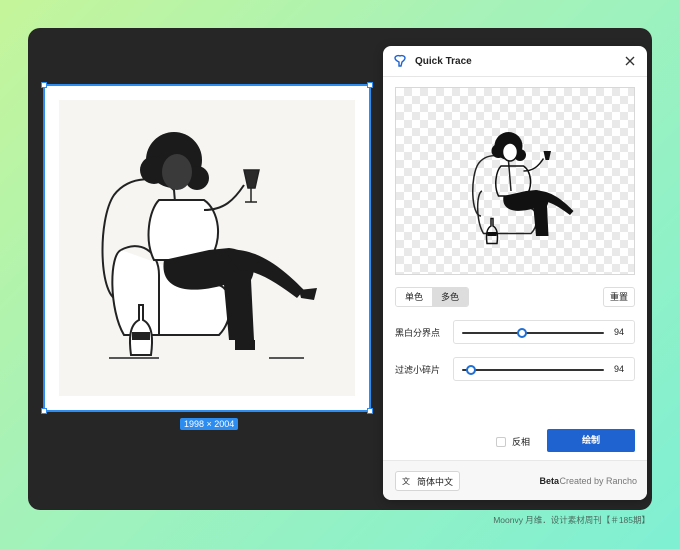  Describe the element at coordinates (515, 61) in the screenshot. I see `panel-header: Quick Trace` at that location.